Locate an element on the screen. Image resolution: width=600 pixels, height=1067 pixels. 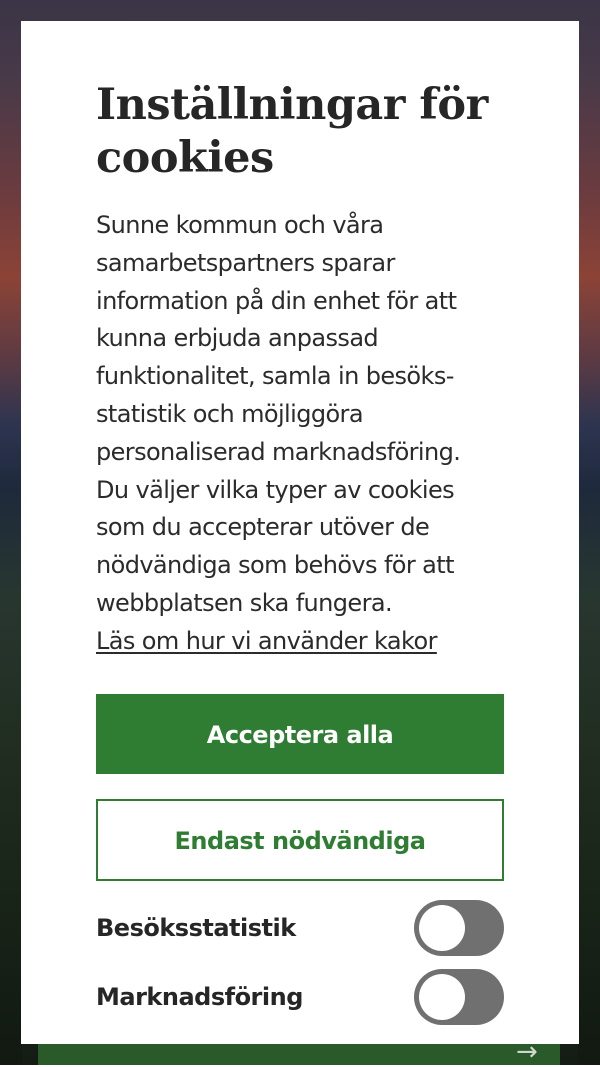
toggle-row-statistics: Besöksstatistik is located at coordinates (300, 928).